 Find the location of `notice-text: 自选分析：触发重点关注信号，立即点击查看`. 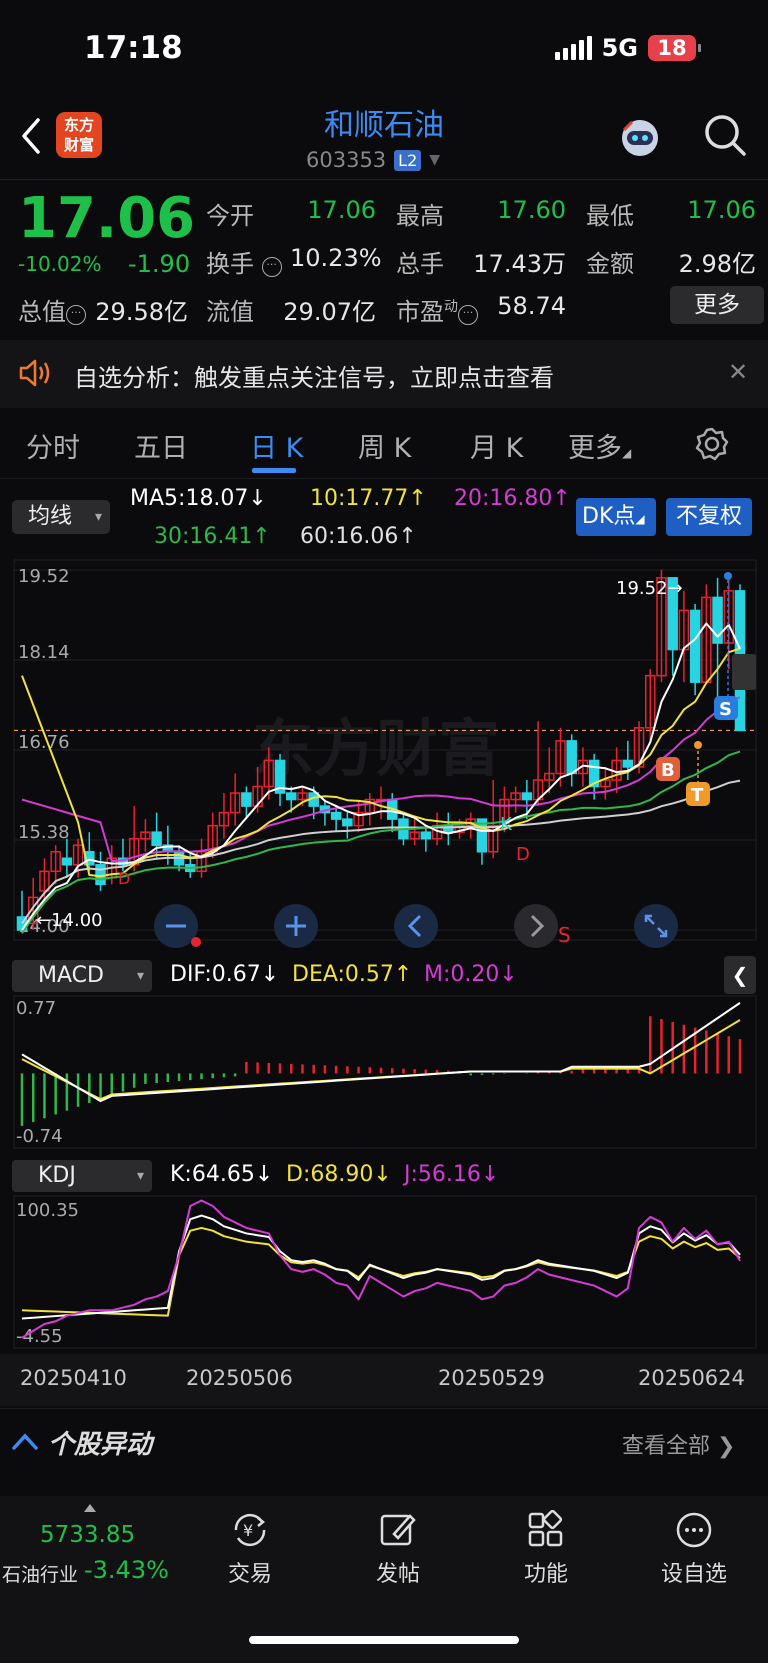

notice-text: 自选分析：触发重点关注信号，立即点击查看 is located at coordinates (314, 375).